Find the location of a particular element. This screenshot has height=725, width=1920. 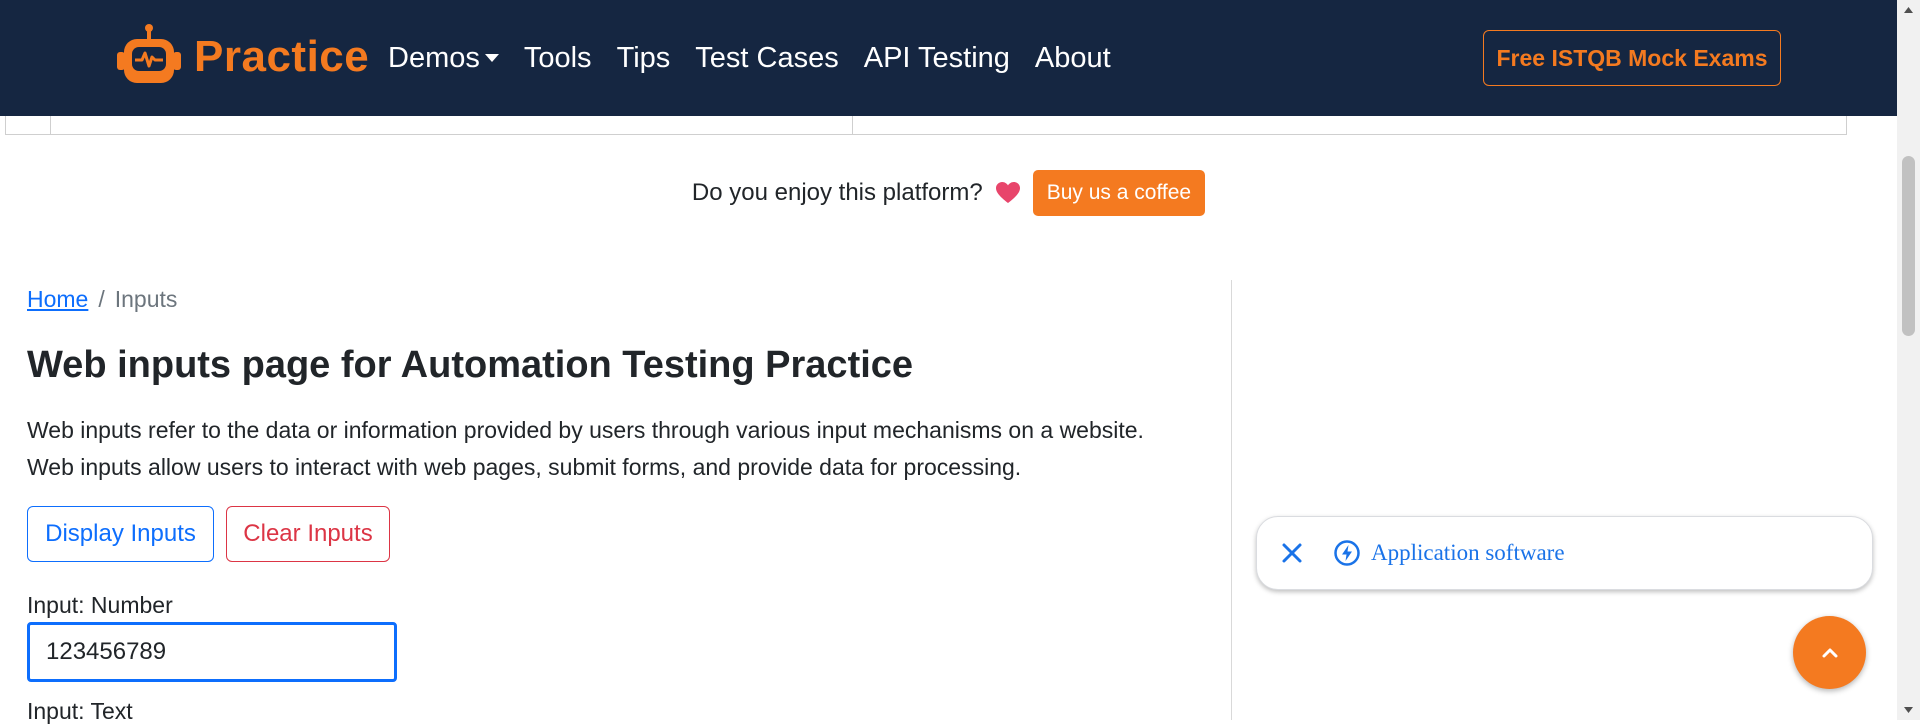

number-input is located at coordinates (212, 652).